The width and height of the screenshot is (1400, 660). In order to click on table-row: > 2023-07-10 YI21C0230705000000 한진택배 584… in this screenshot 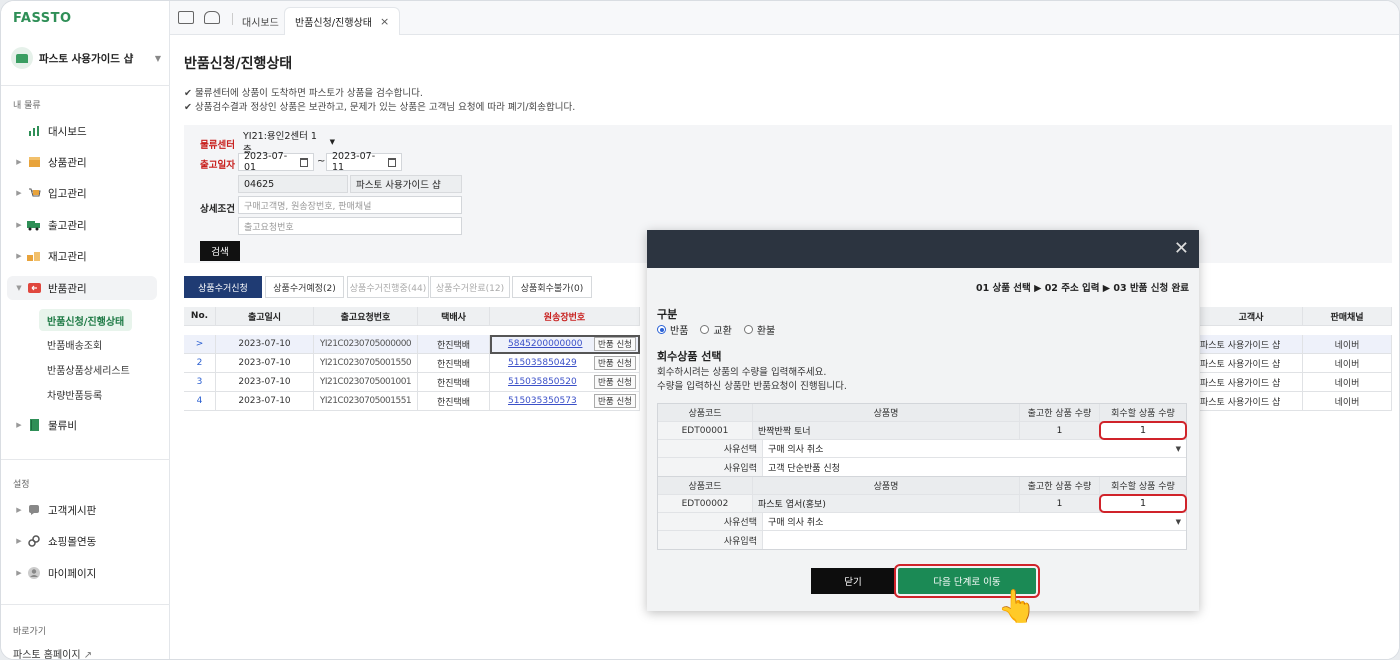, I will do `click(412, 344)`.